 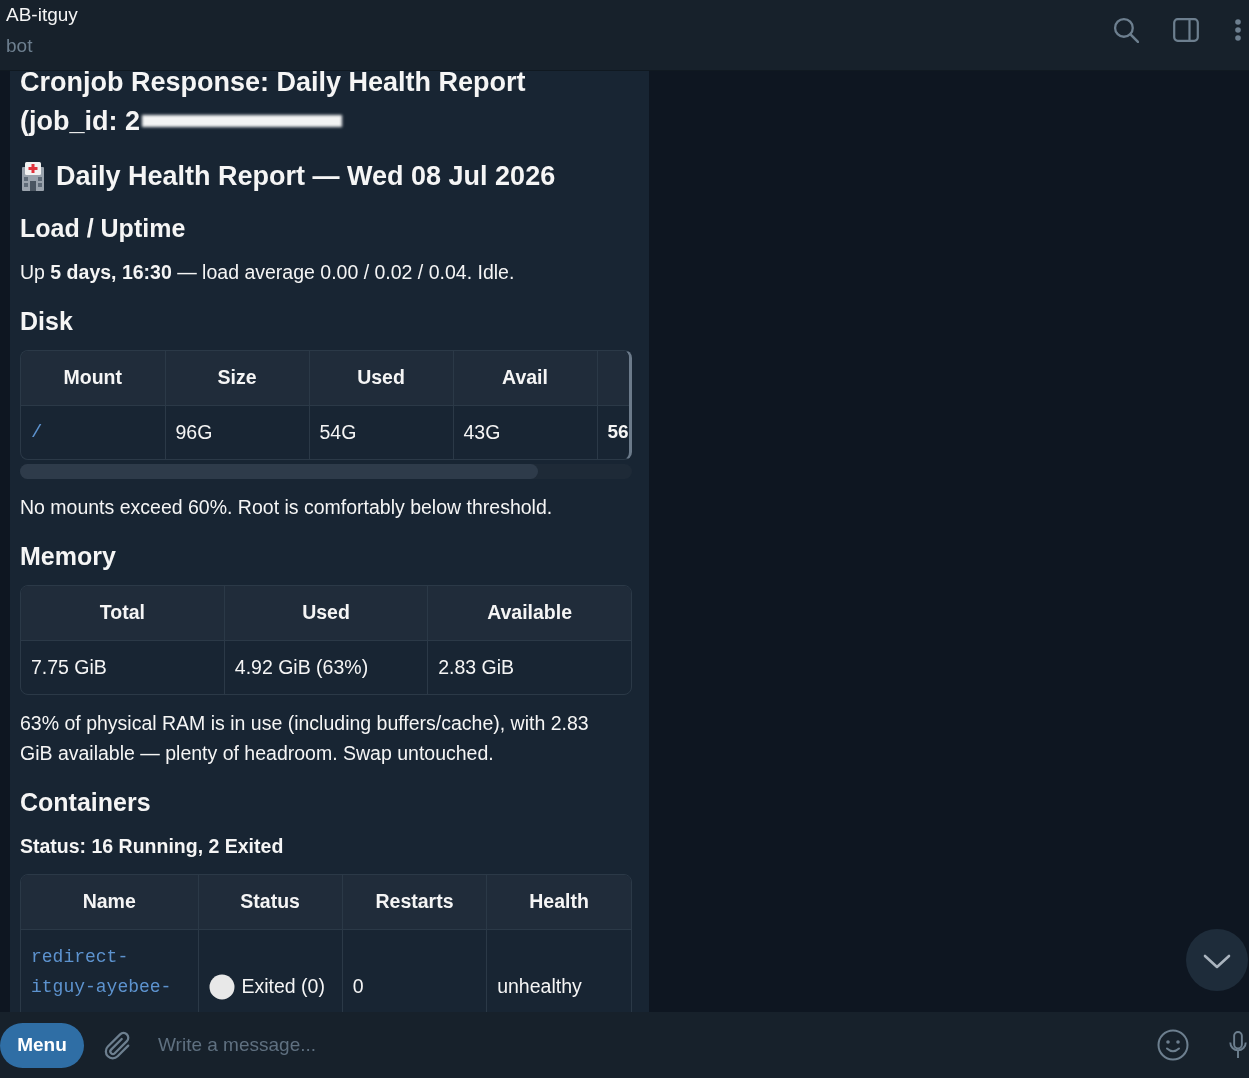 What do you see at coordinates (152, 846) in the screenshot?
I see `status-summary: Status: 16 Running, 2 Exited` at bounding box center [152, 846].